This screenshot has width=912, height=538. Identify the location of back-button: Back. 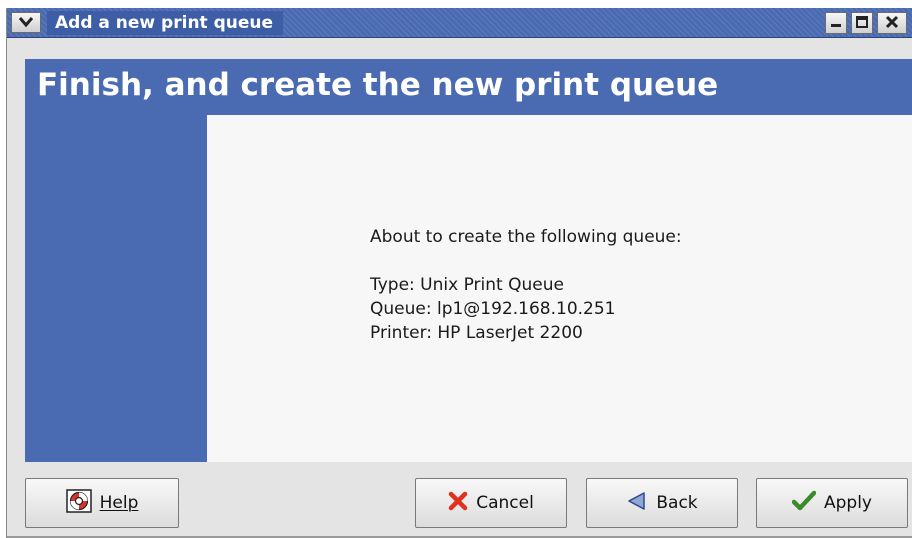
(662, 503).